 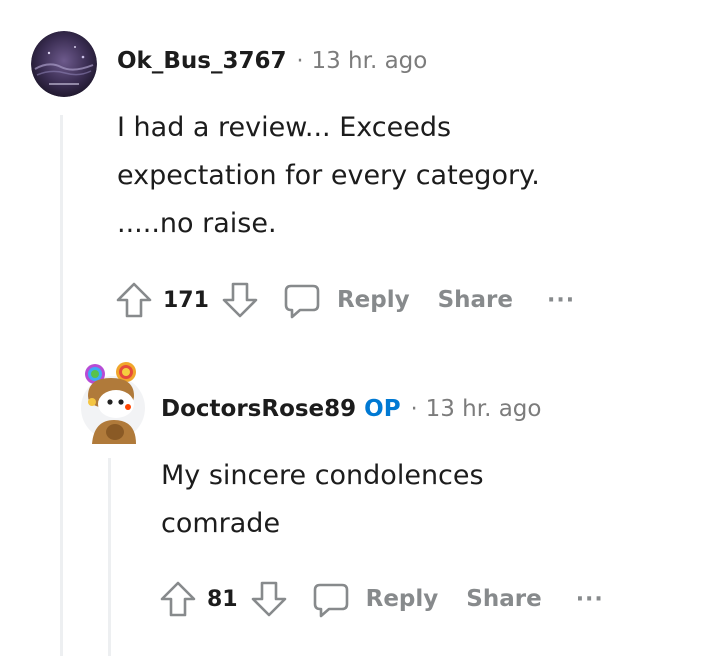 I want to click on comment-meta: Ok_Bus_3767 · 13 hr. ago, so click(x=272, y=61).